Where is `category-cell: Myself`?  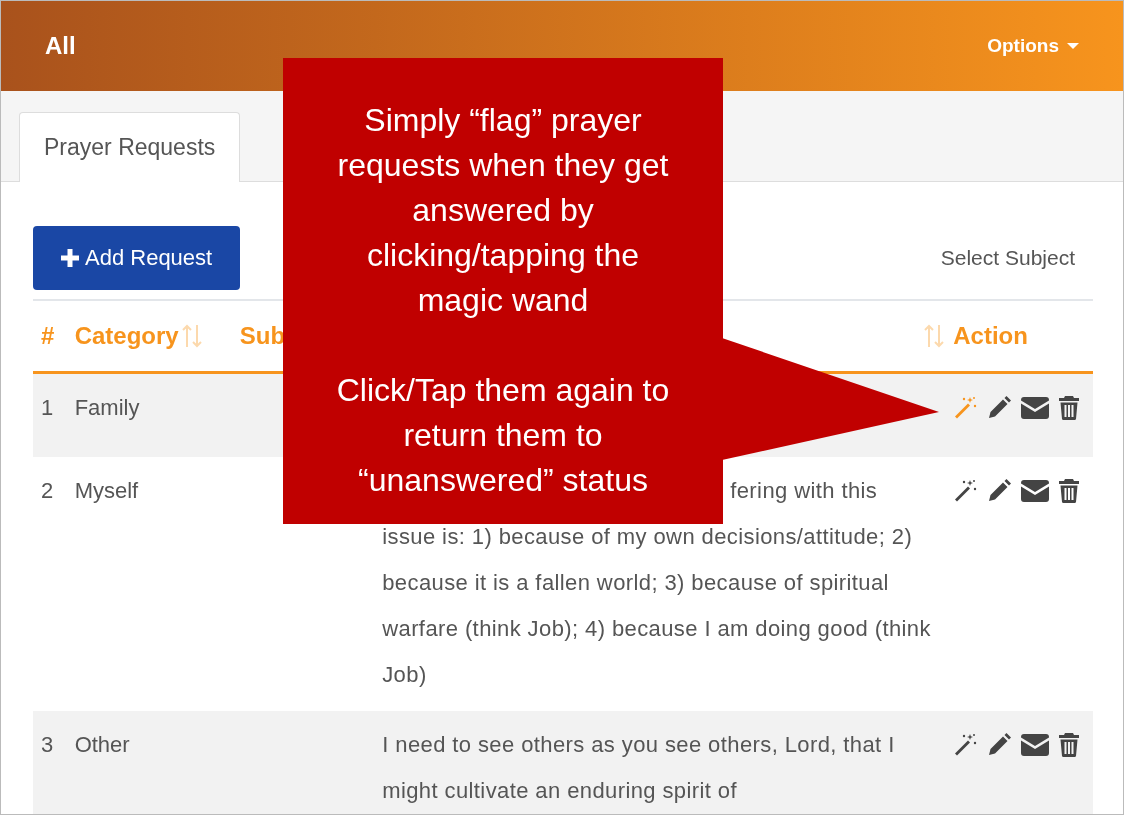 category-cell: Myself is located at coordinates (106, 490).